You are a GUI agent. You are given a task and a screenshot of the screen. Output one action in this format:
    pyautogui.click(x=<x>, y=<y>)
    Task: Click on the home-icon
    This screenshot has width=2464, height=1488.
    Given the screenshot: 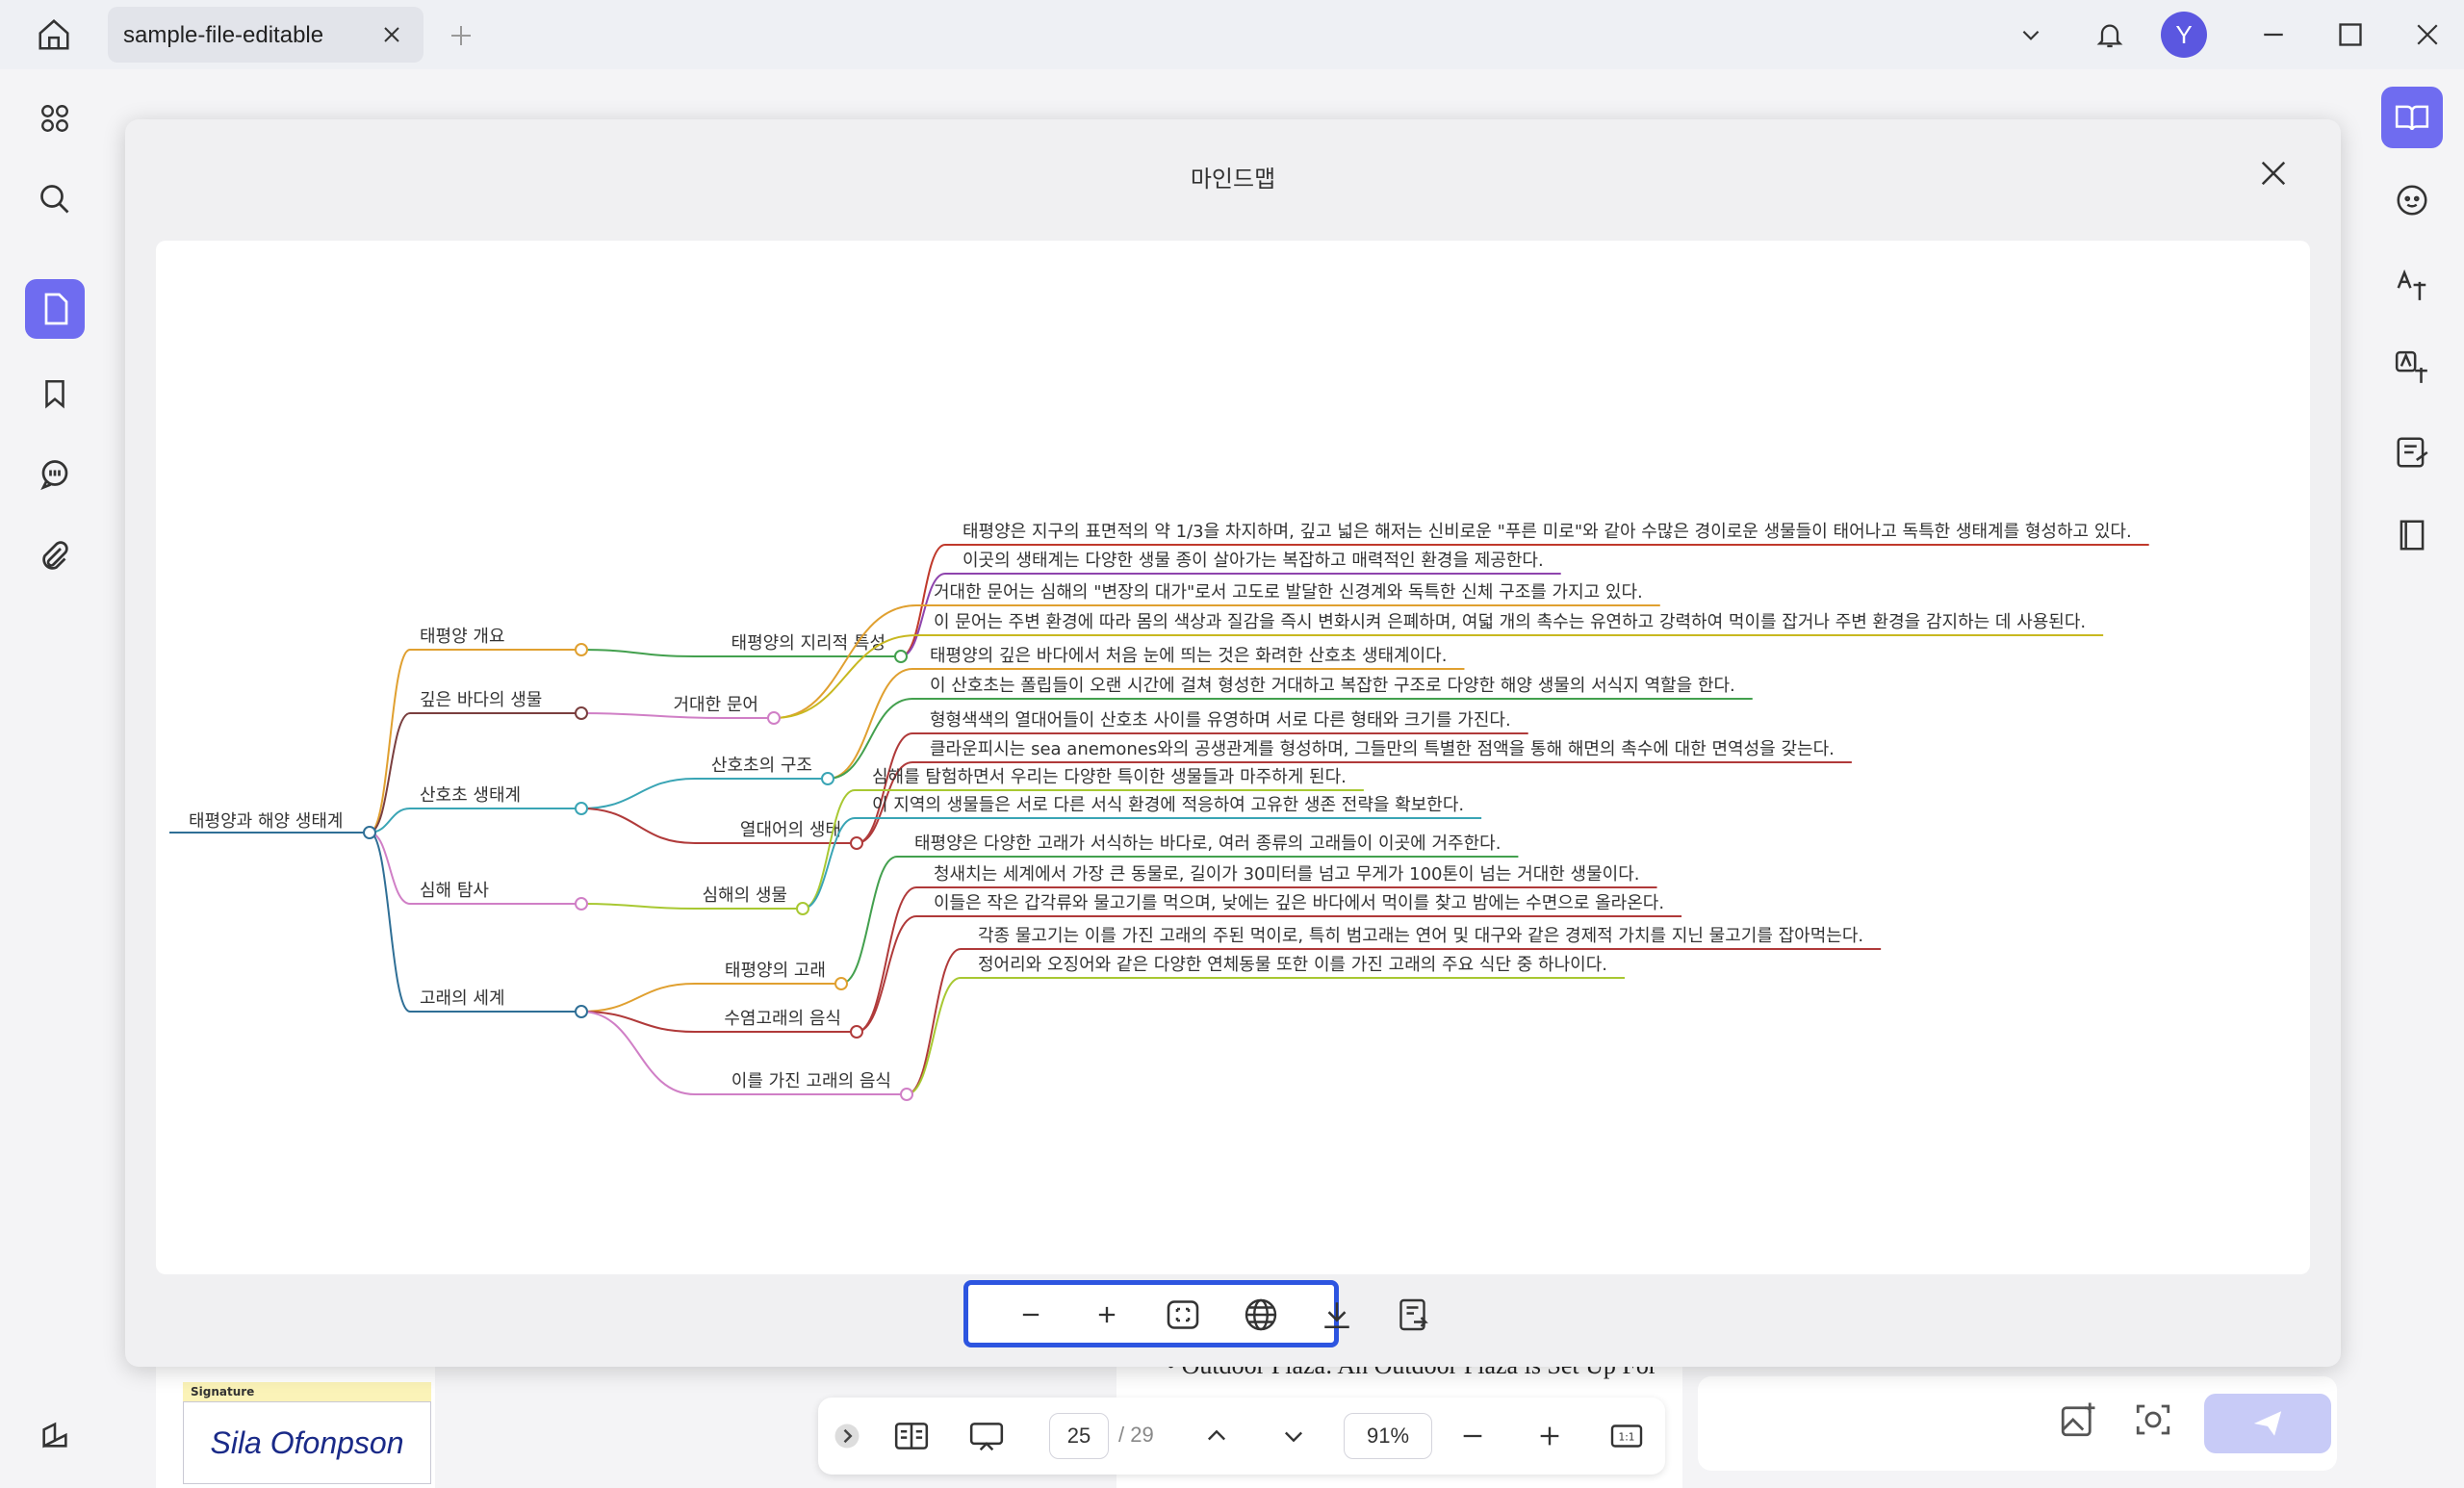 What is the action you would take?
    pyautogui.click(x=54, y=34)
    